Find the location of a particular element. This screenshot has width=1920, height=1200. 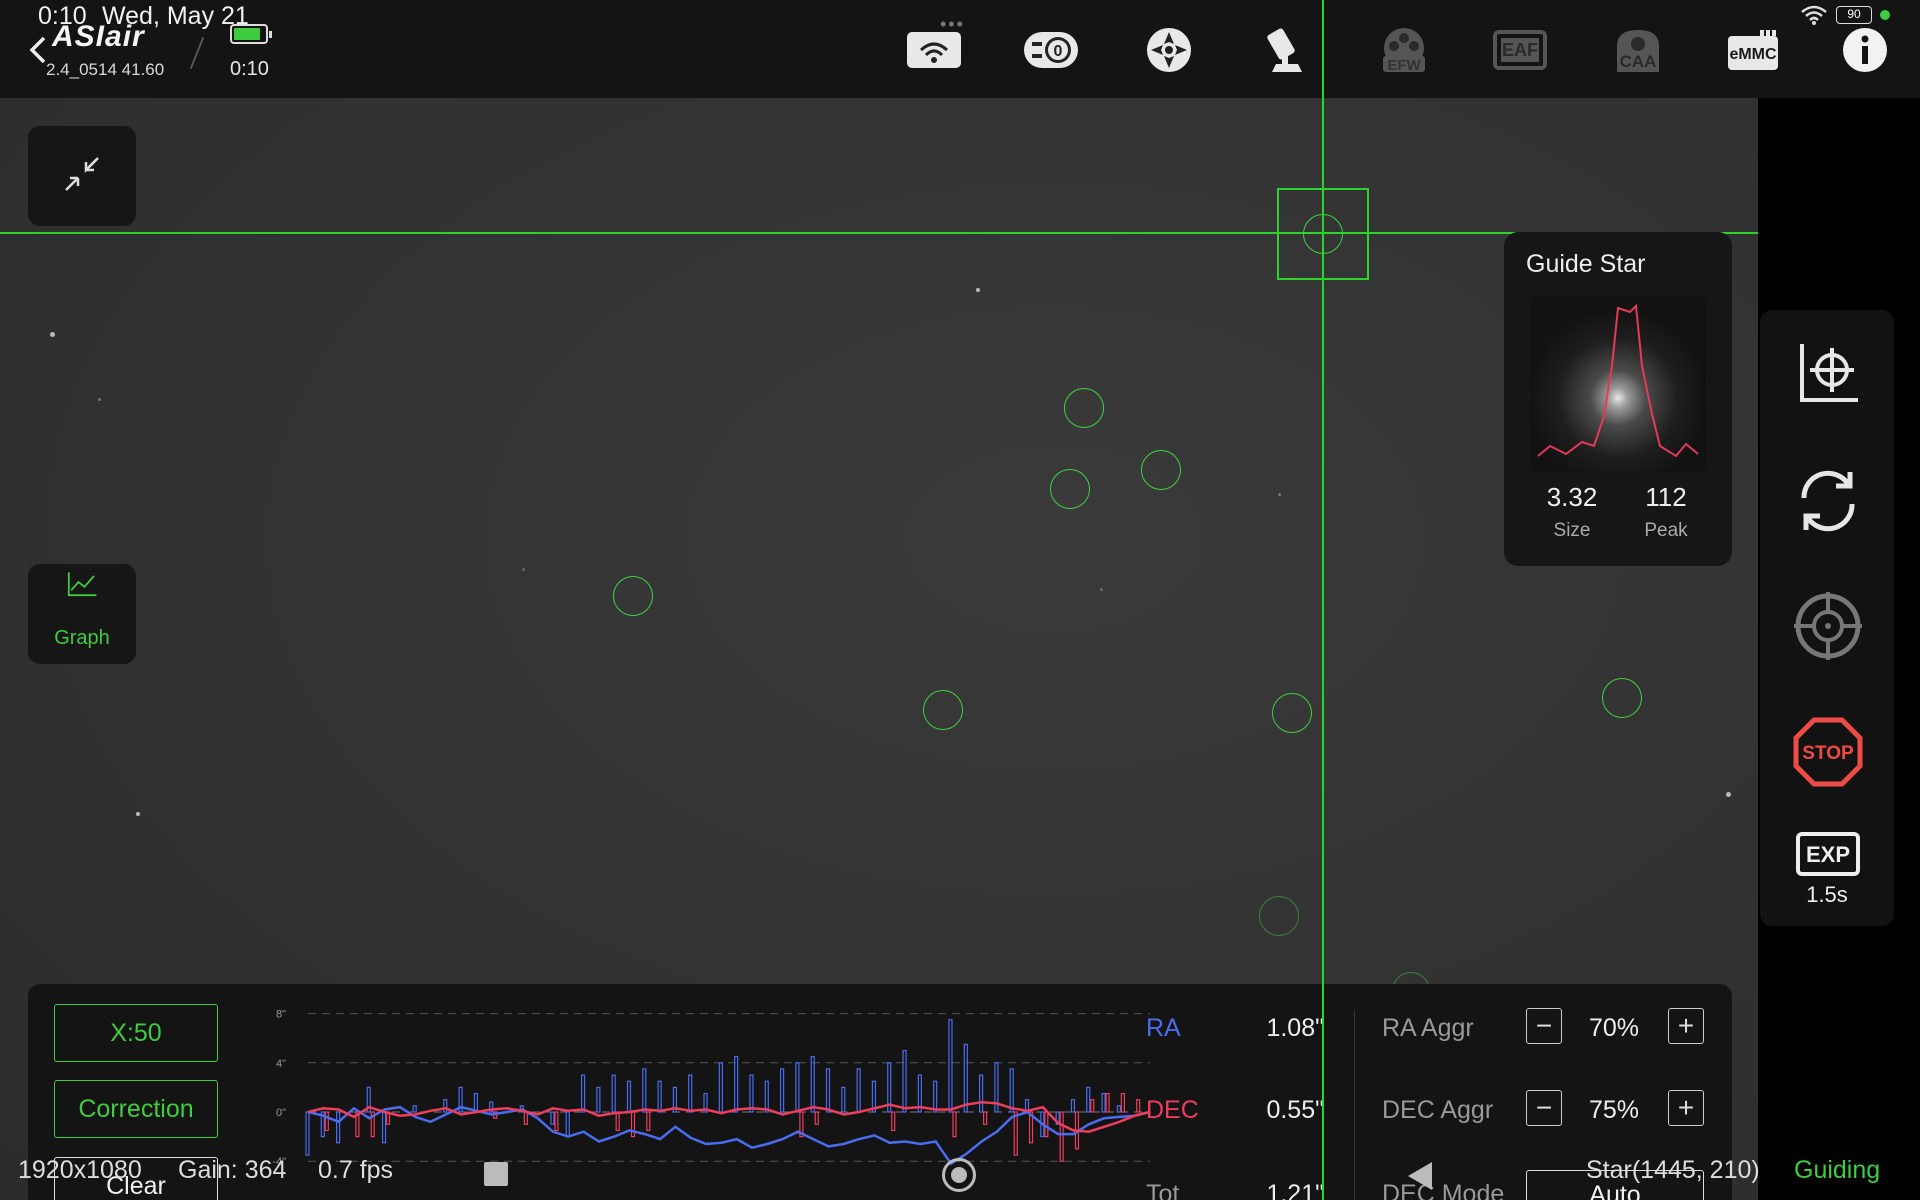

guiding-state: Guiding is located at coordinates (1837, 1170).